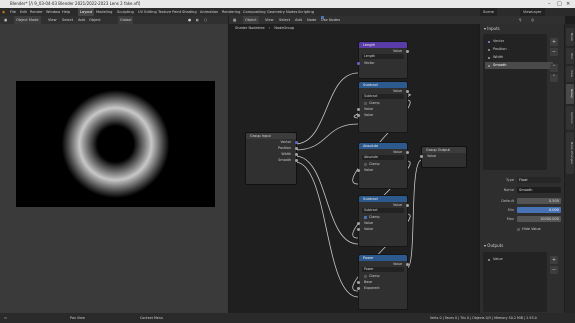 This screenshot has width=575, height=323. I want to click on viewport-menu-object: Object, so click(95, 20).